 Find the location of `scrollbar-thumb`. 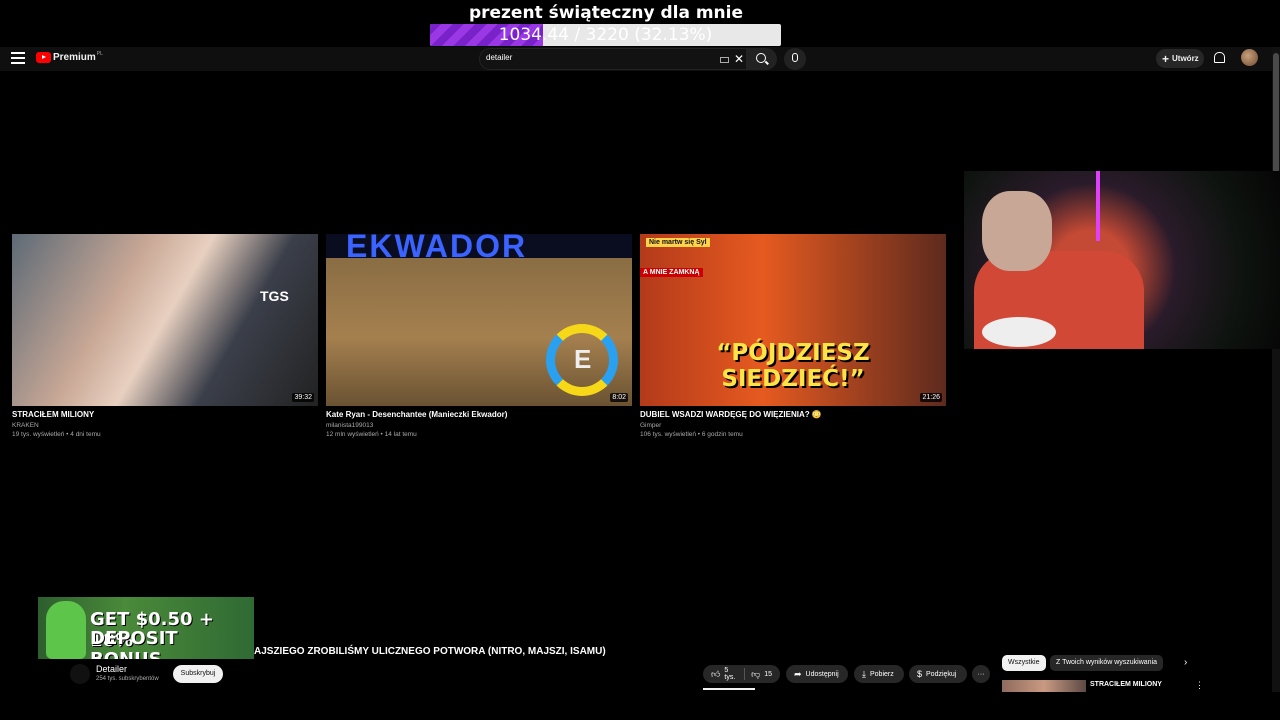

scrollbar-thumb is located at coordinates (1276, 113).